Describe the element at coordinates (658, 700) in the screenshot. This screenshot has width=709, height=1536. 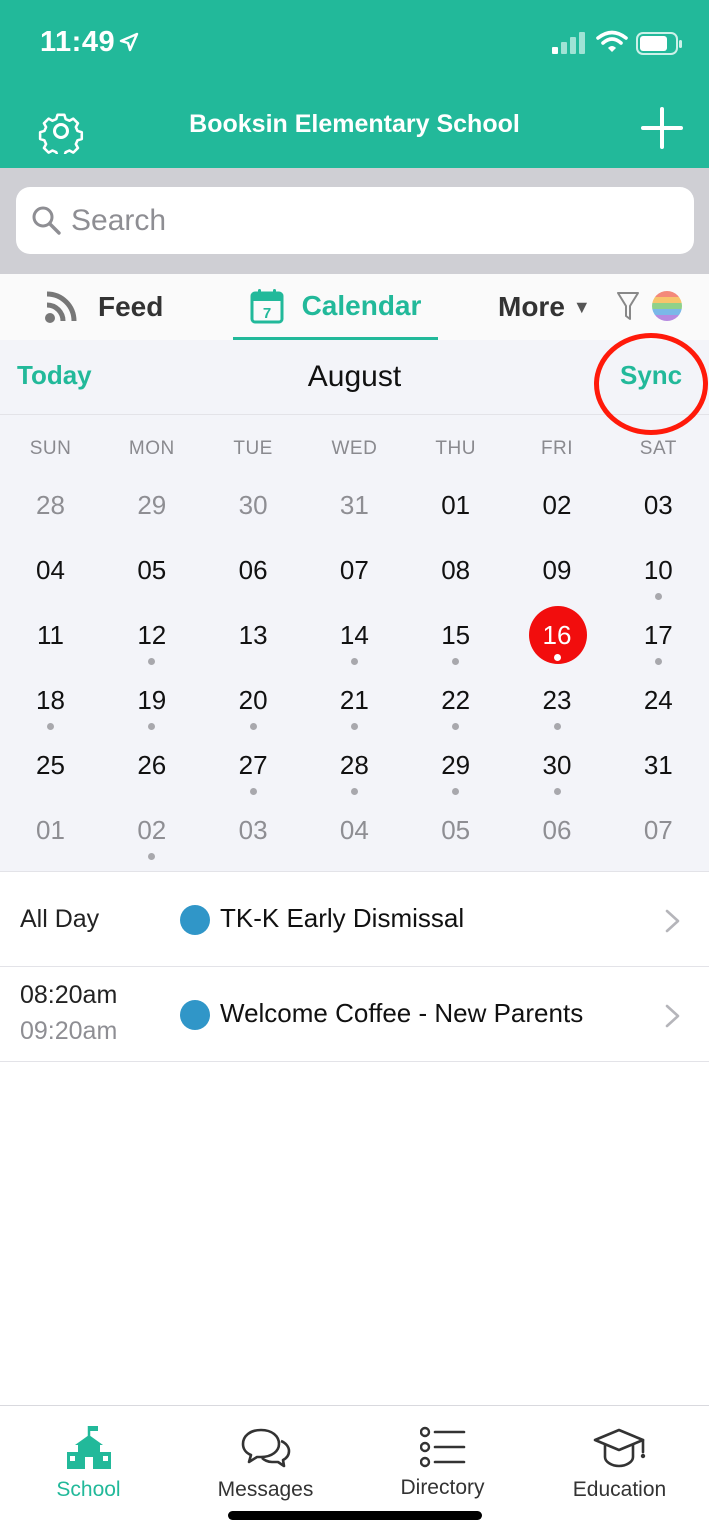
I see `calendar-day-number: 24` at that location.